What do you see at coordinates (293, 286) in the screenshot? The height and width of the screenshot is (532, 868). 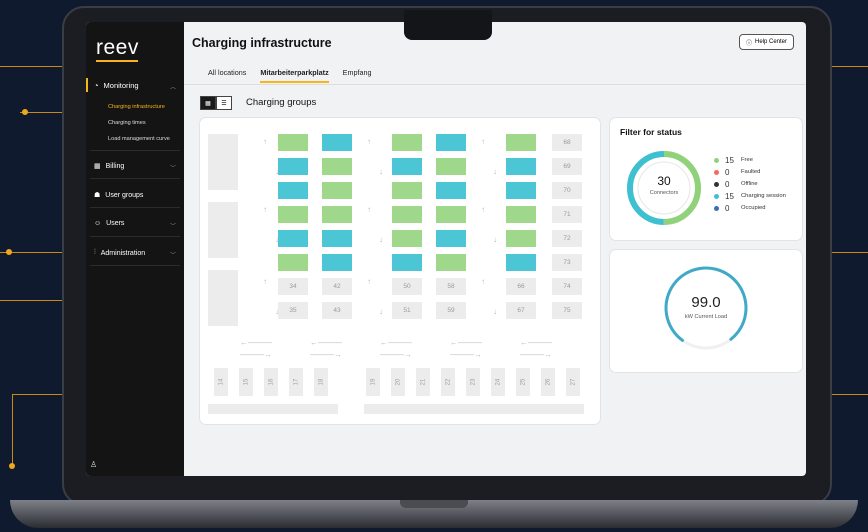 I see `parking-spot: 34` at bounding box center [293, 286].